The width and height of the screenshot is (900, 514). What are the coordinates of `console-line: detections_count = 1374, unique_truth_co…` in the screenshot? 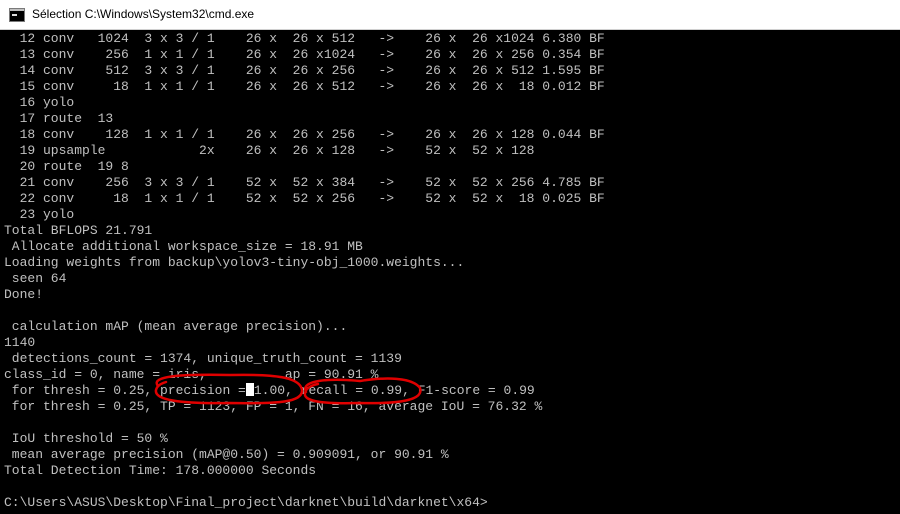 It's located at (203, 358).